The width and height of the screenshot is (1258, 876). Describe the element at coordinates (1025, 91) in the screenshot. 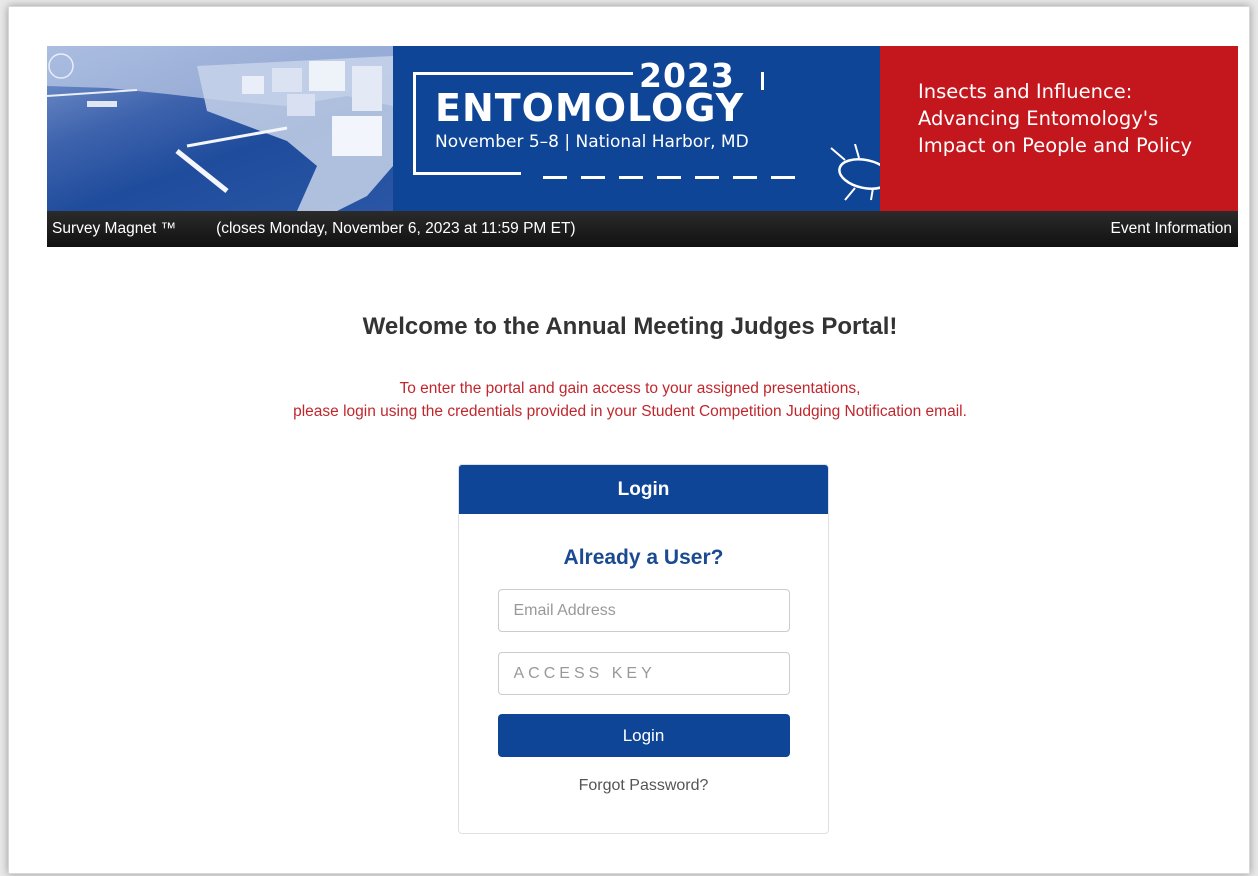

I see `tagline-line-1: Insects and Influence:` at that location.